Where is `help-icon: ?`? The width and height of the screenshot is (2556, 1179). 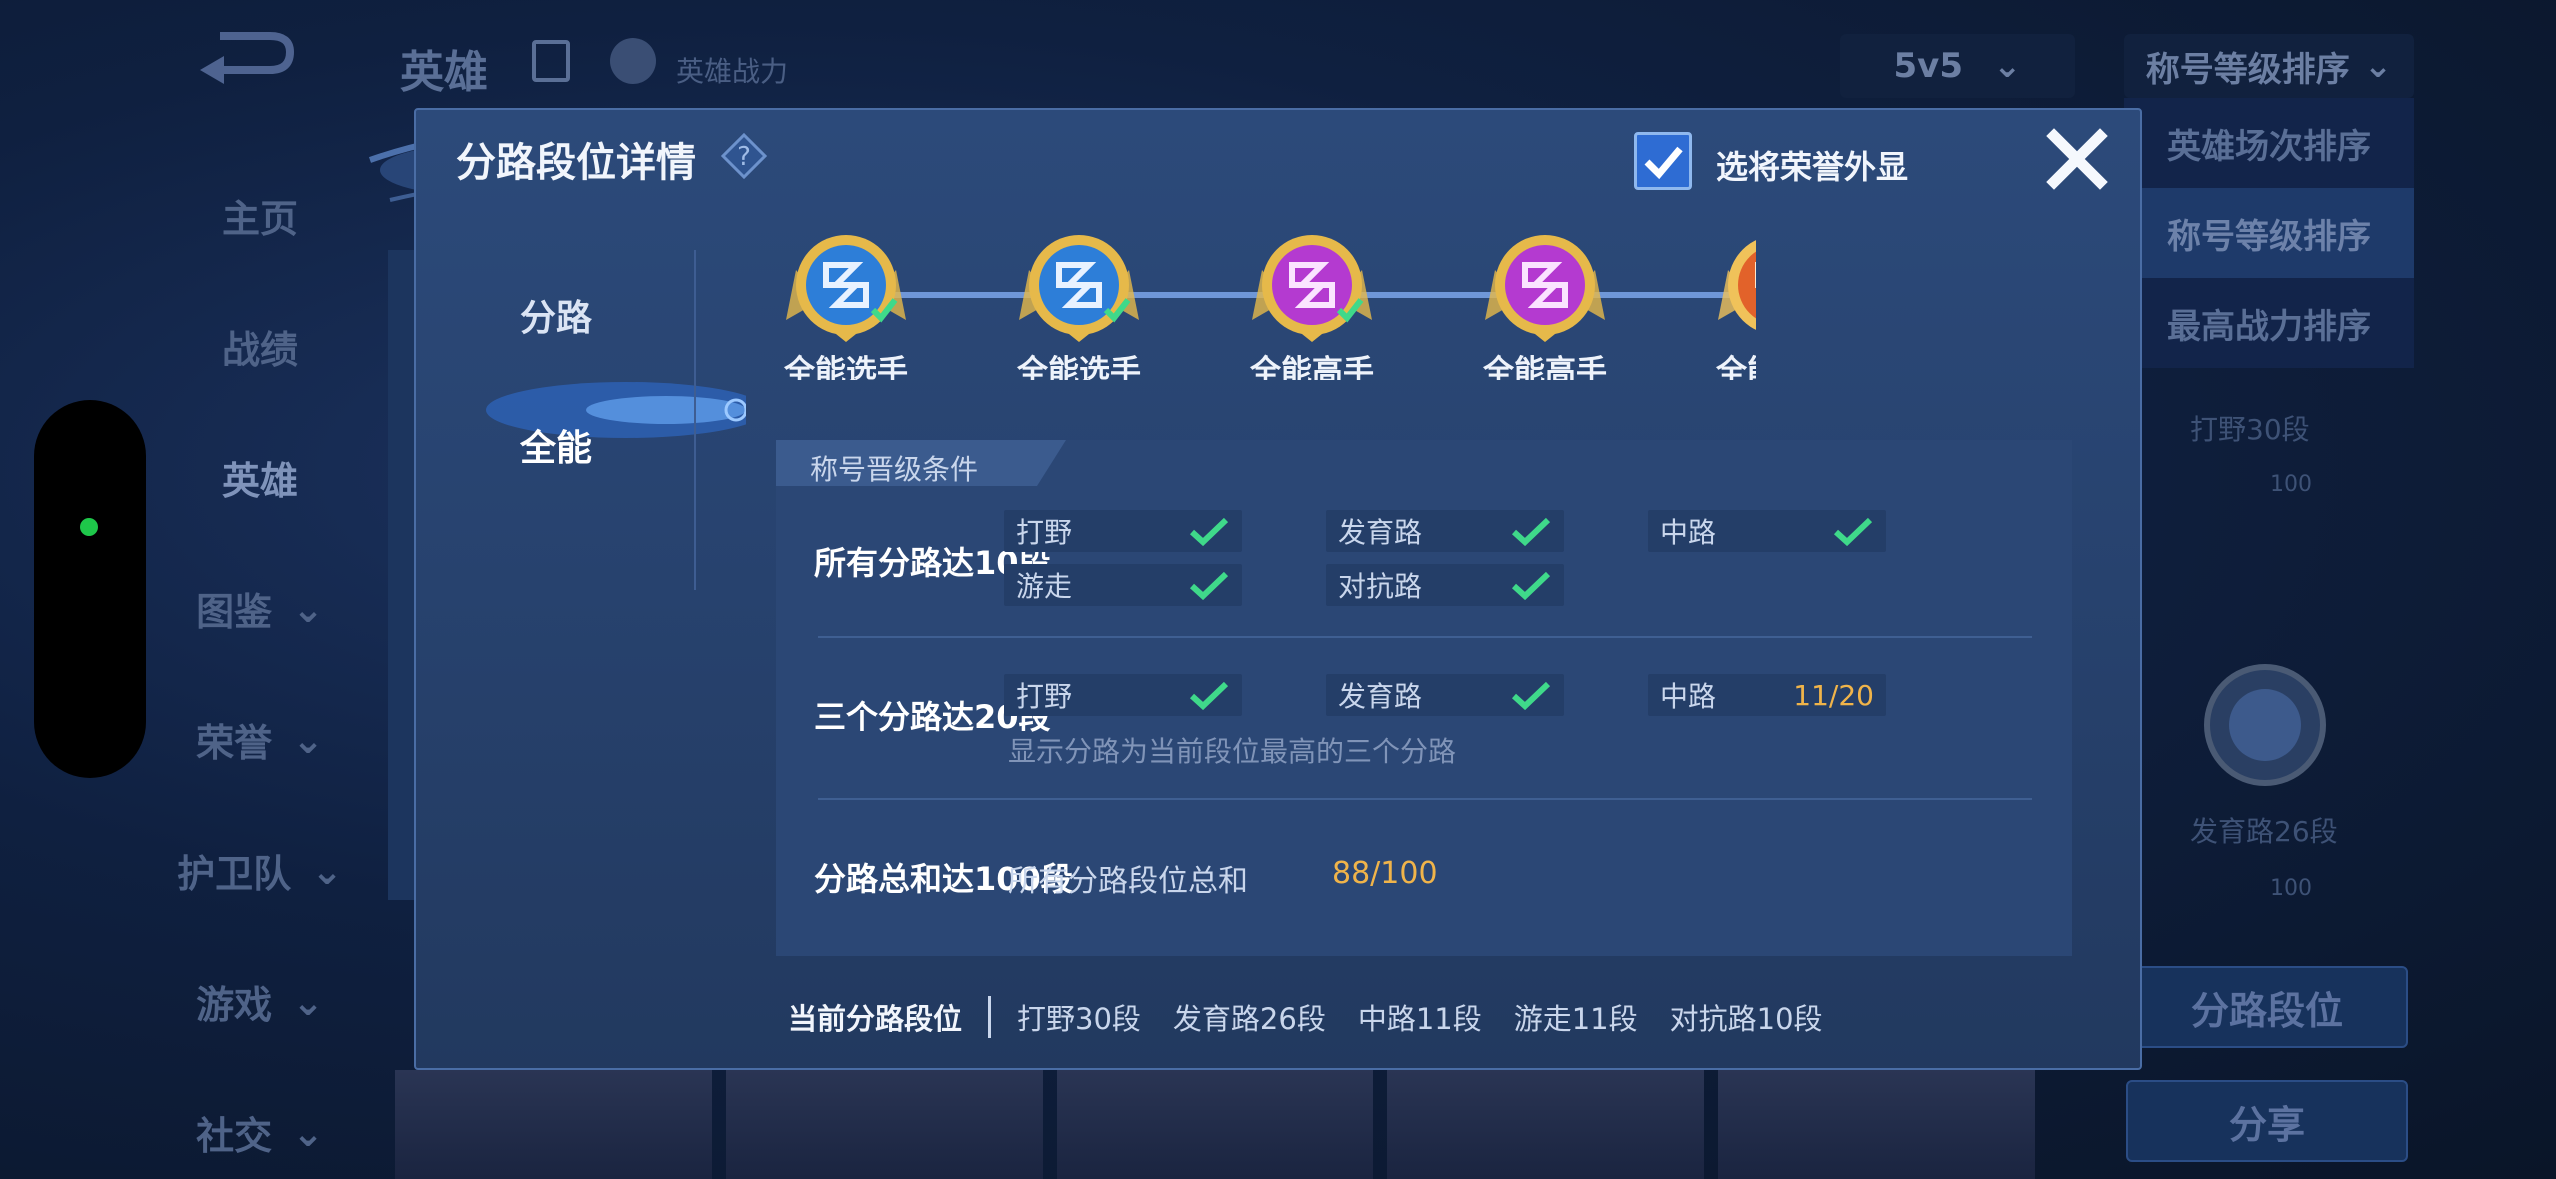
help-icon: ? is located at coordinates (744, 156).